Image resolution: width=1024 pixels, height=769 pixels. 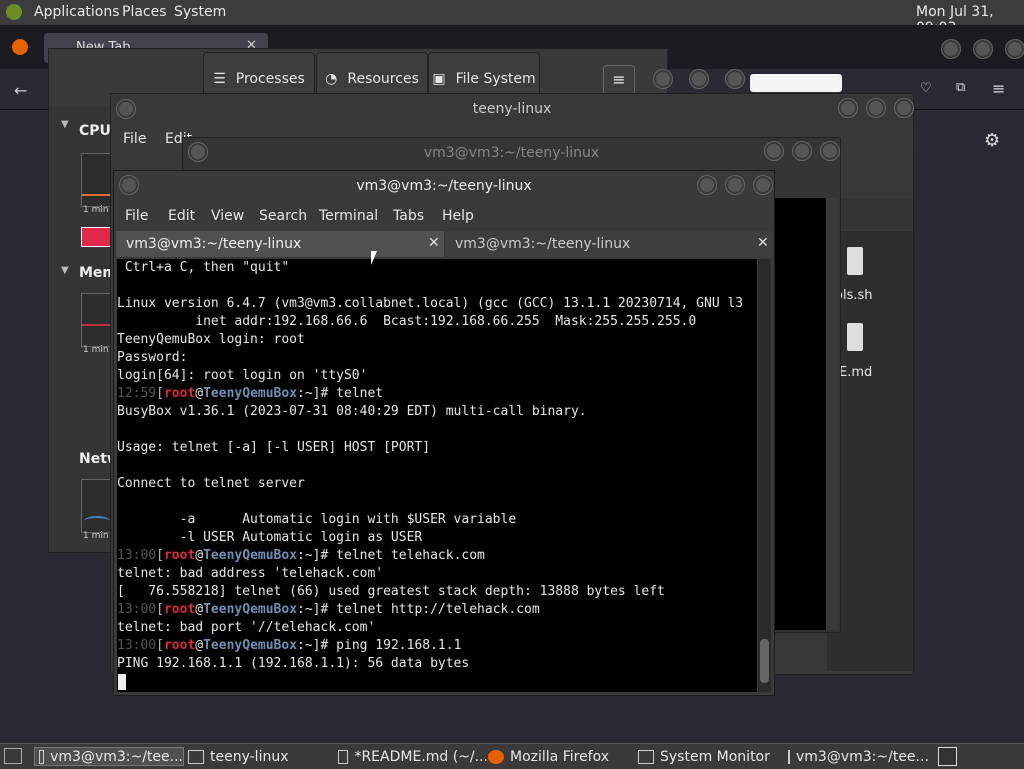 I want to click on terminal-tab-active: vm3@vm3:~/teeny-linux ✕, so click(x=280, y=244).